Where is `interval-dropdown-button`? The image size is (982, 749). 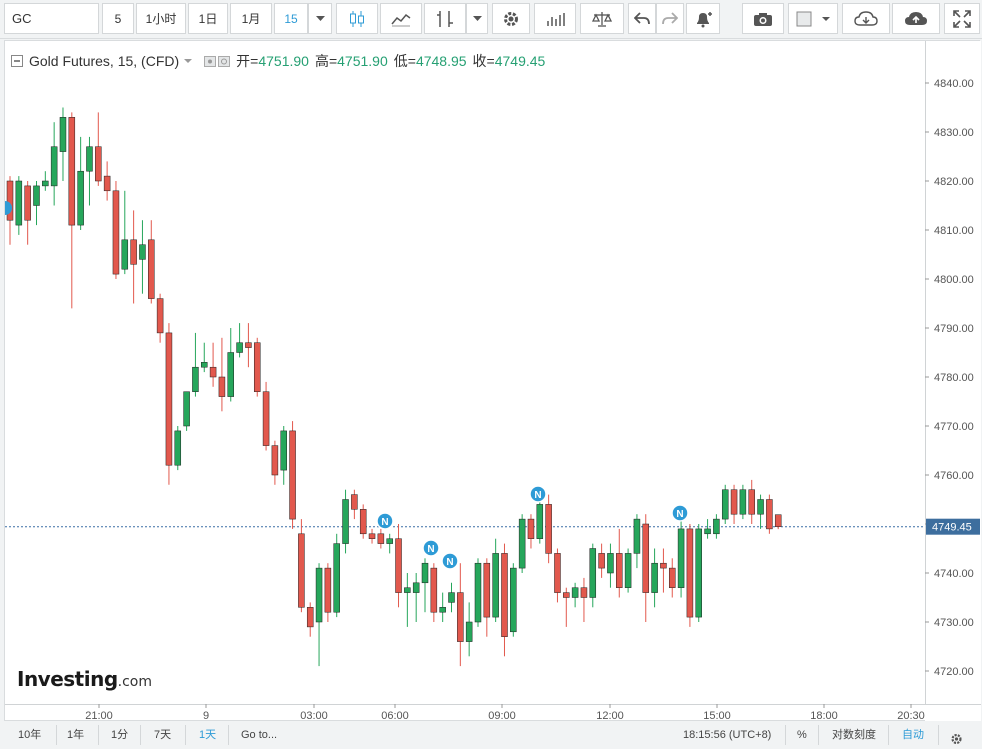 interval-dropdown-button is located at coordinates (320, 18).